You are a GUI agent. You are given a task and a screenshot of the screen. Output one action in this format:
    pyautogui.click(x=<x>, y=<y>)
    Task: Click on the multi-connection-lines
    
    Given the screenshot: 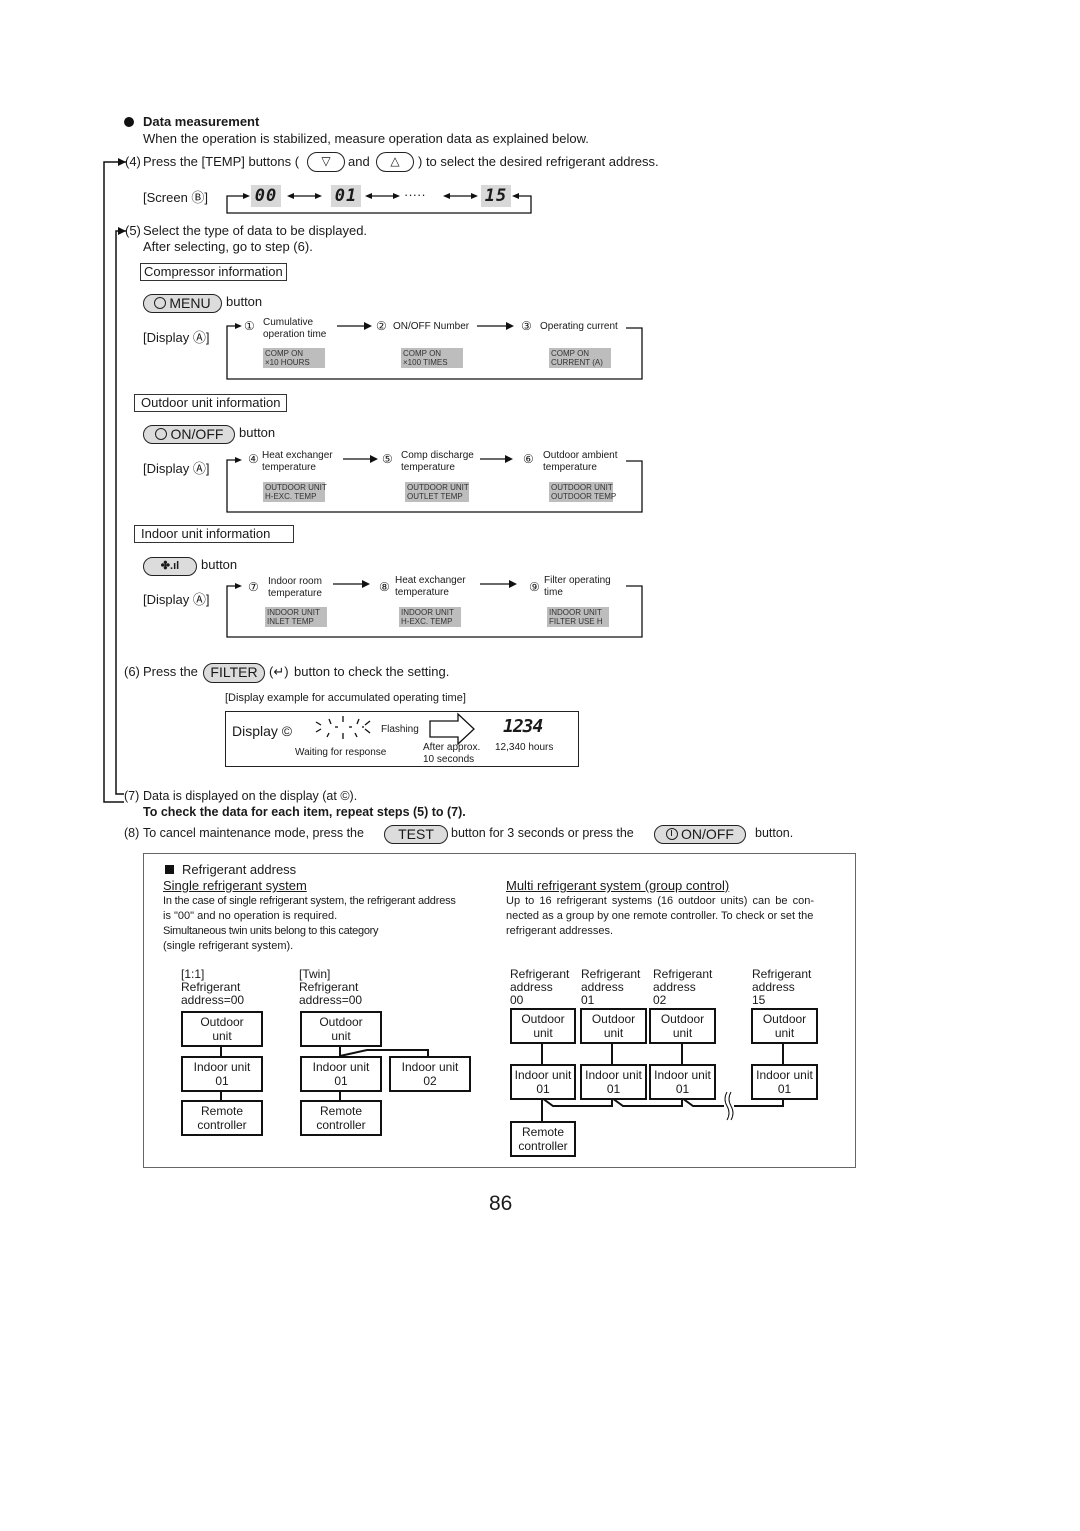 What is the action you would take?
    pyautogui.click(x=662, y=1082)
    